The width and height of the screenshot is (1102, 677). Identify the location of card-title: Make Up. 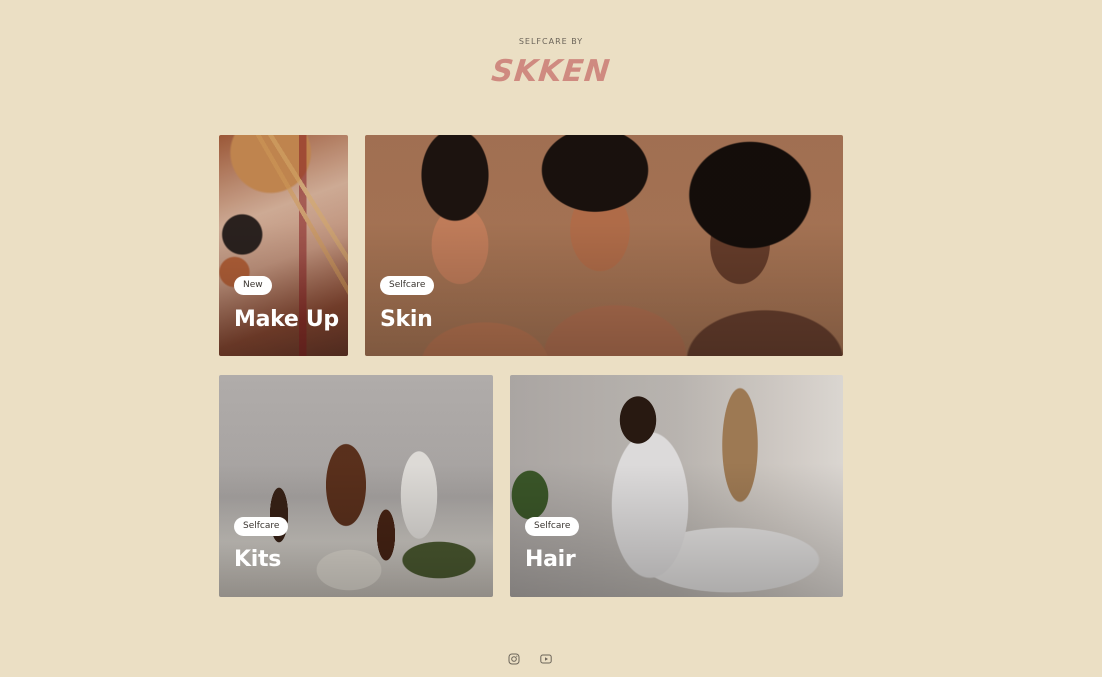
(286, 319).